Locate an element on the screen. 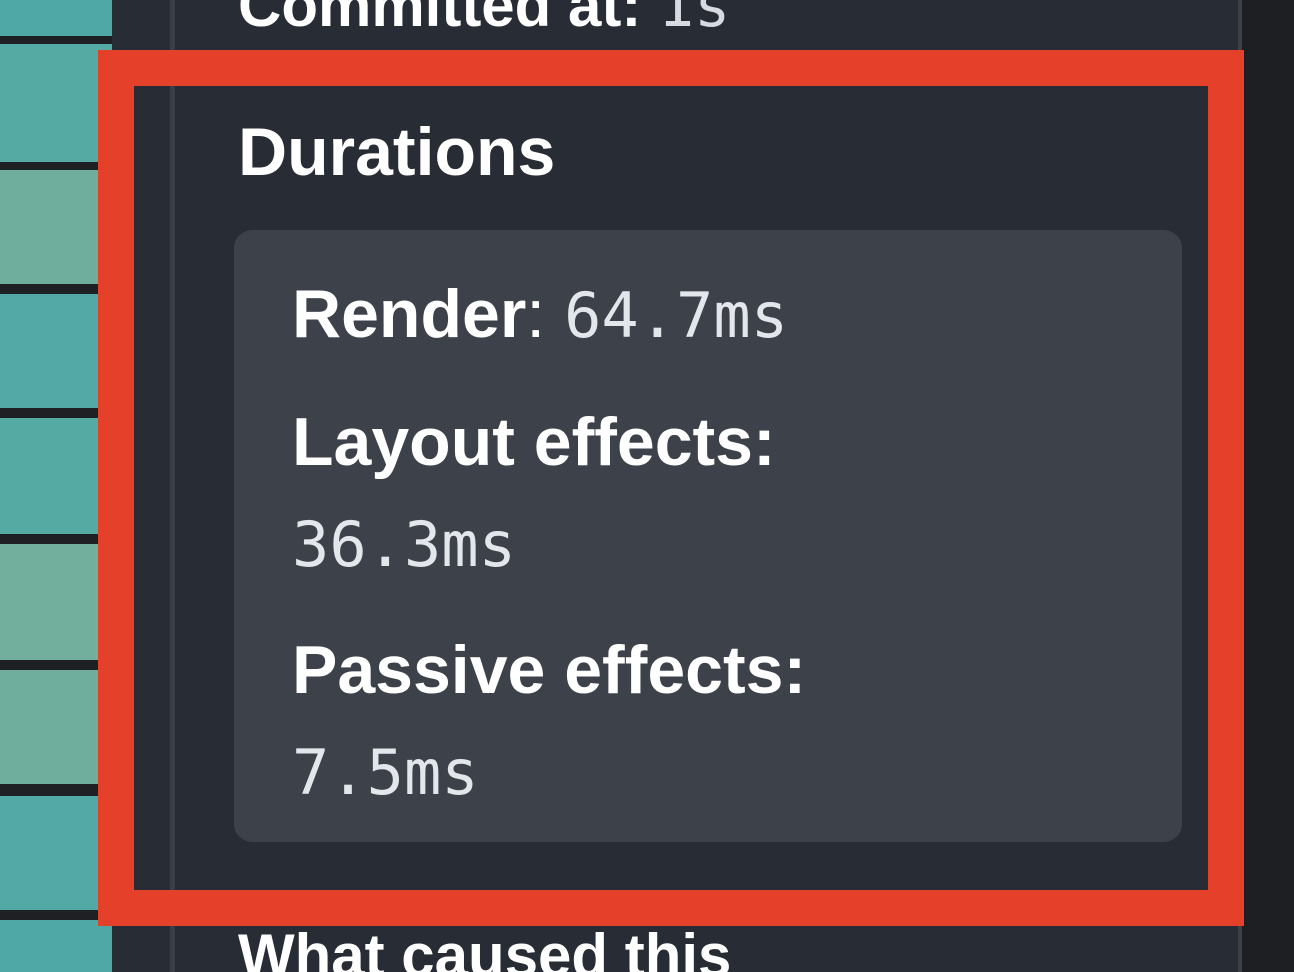 The height and width of the screenshot is (972, 1294). flame-chart-strip is located at coordinates (56, 486).